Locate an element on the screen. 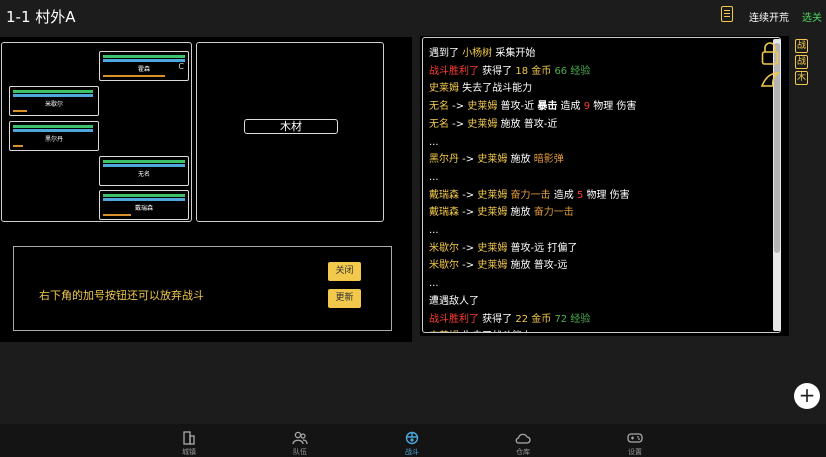  nav-team: 队伍 is located at coordinates (300, 440).